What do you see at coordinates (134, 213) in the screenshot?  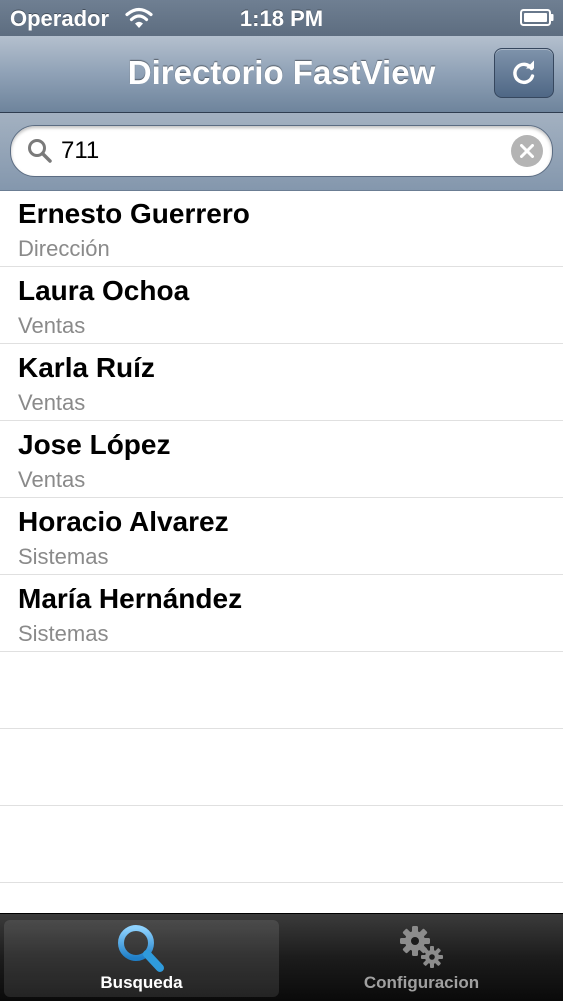 I see `contact-name: Ernesto Guerrero` at bounding box center [134, 213].